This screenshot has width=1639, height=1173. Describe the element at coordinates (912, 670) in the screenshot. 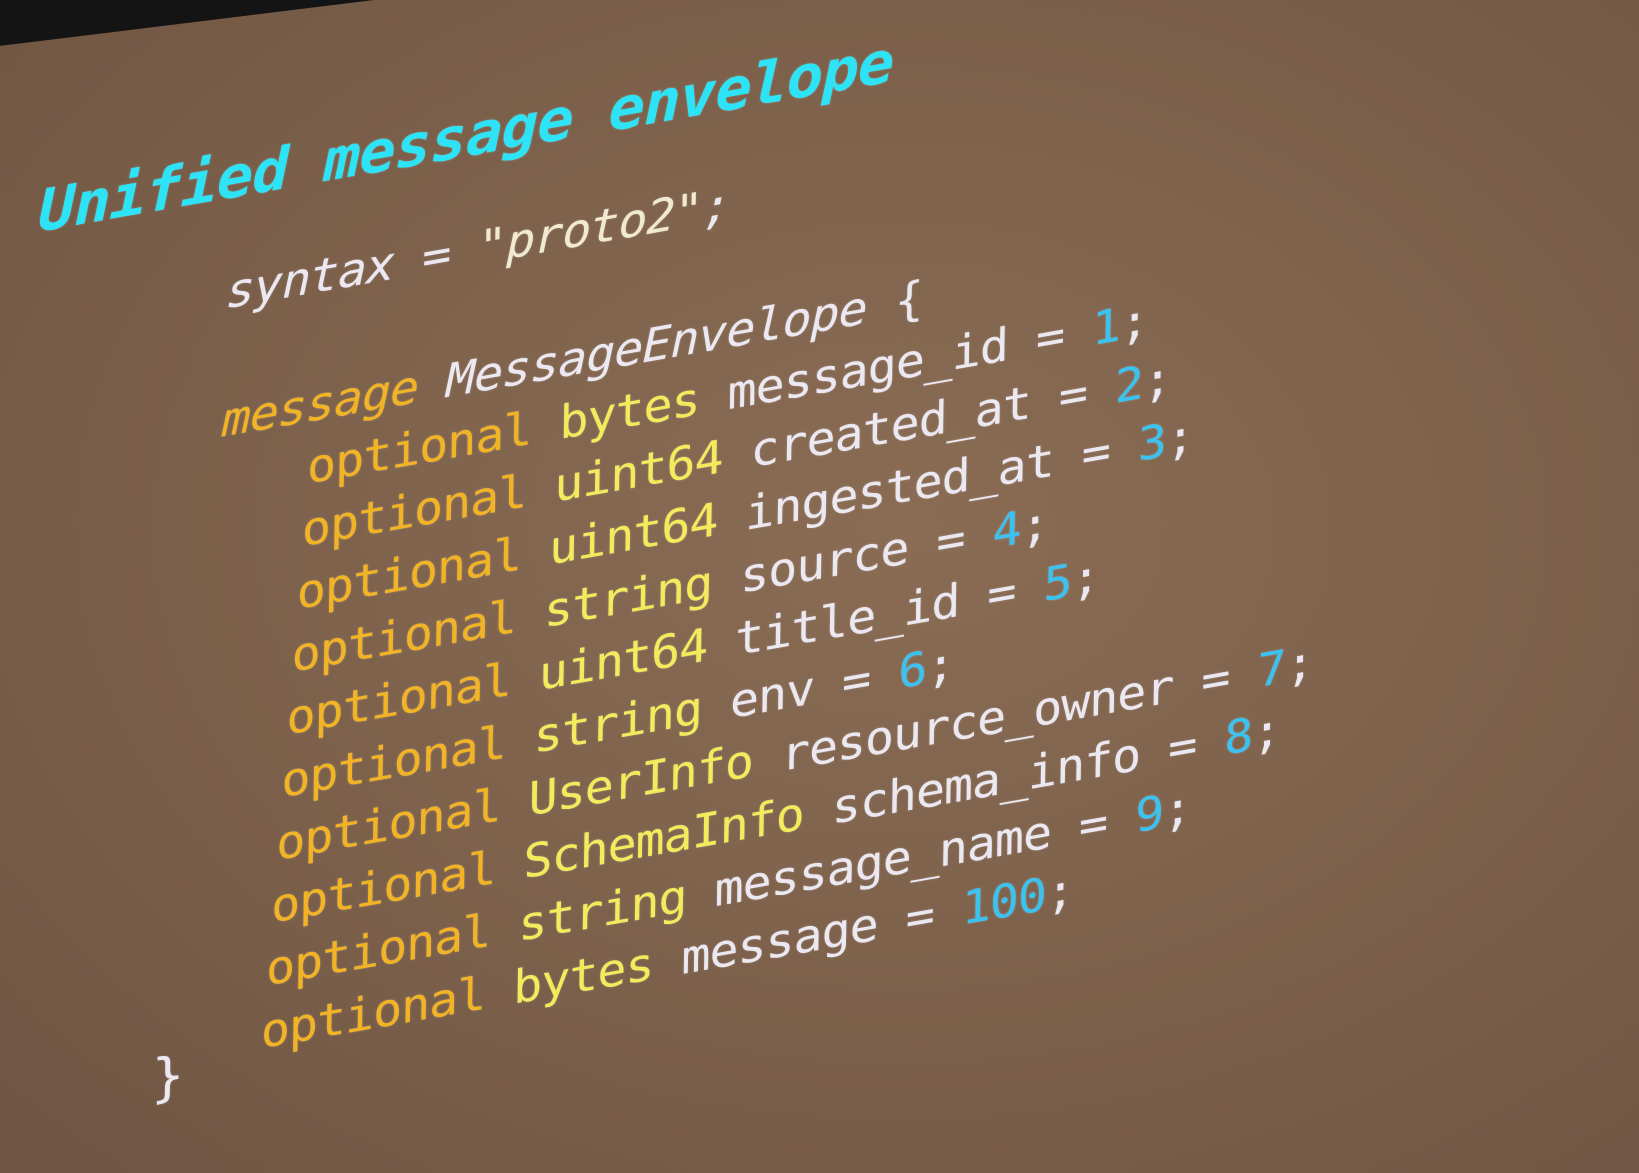

I see `field-number: 6` at that location.